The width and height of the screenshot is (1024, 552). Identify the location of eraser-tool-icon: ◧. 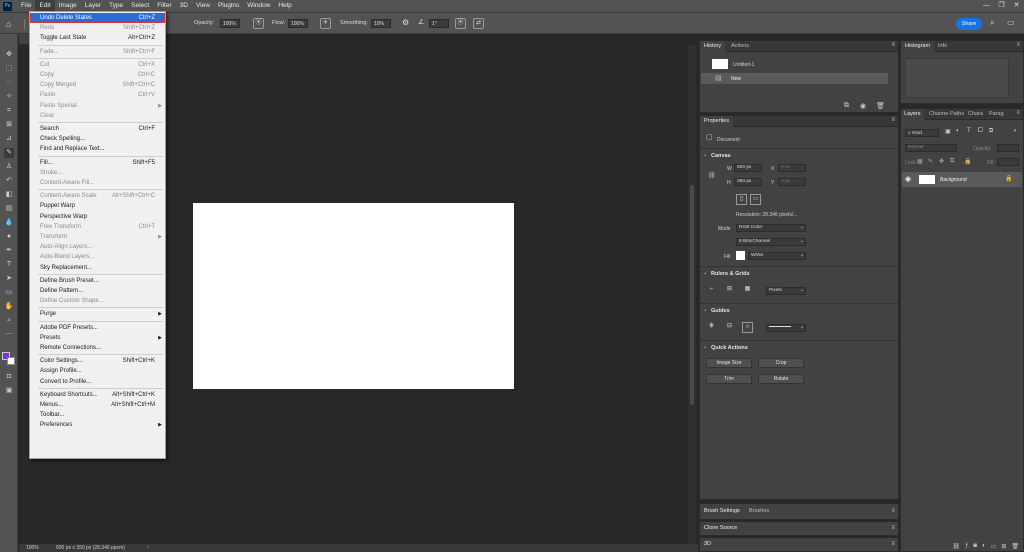
(9, 195).